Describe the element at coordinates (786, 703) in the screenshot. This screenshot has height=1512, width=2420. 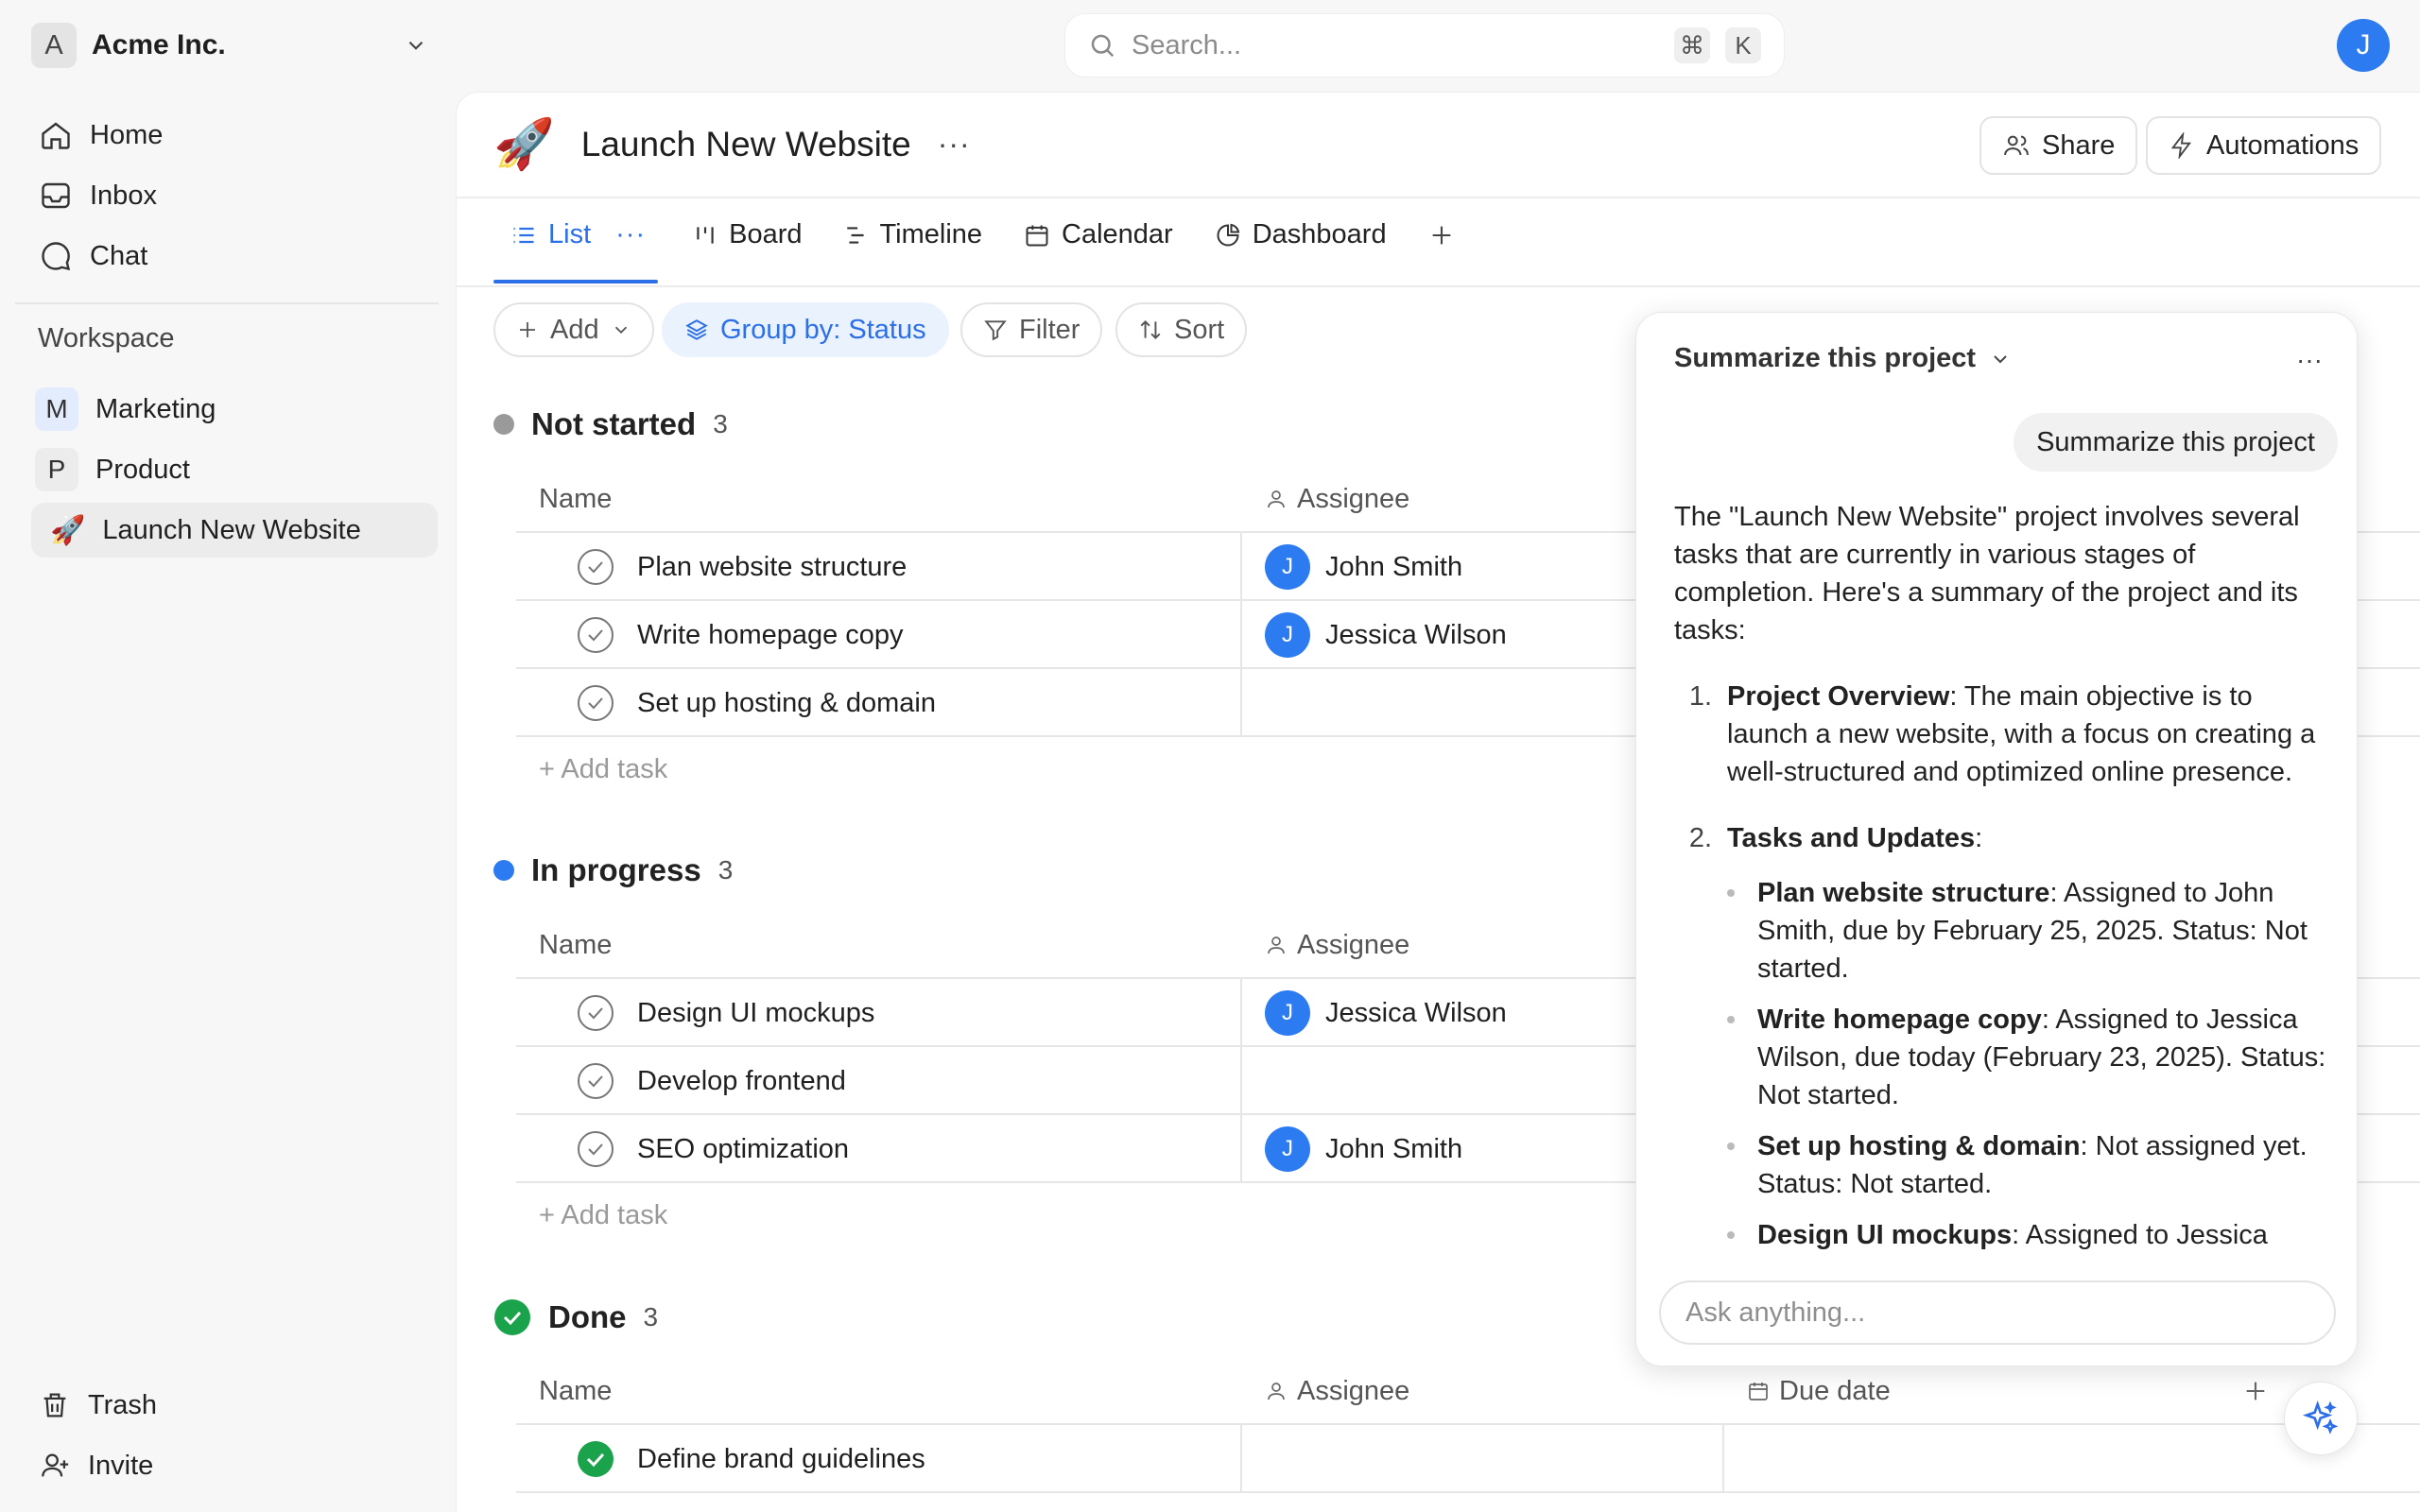
I see `task-name: Set up hosting & domain` at that location.